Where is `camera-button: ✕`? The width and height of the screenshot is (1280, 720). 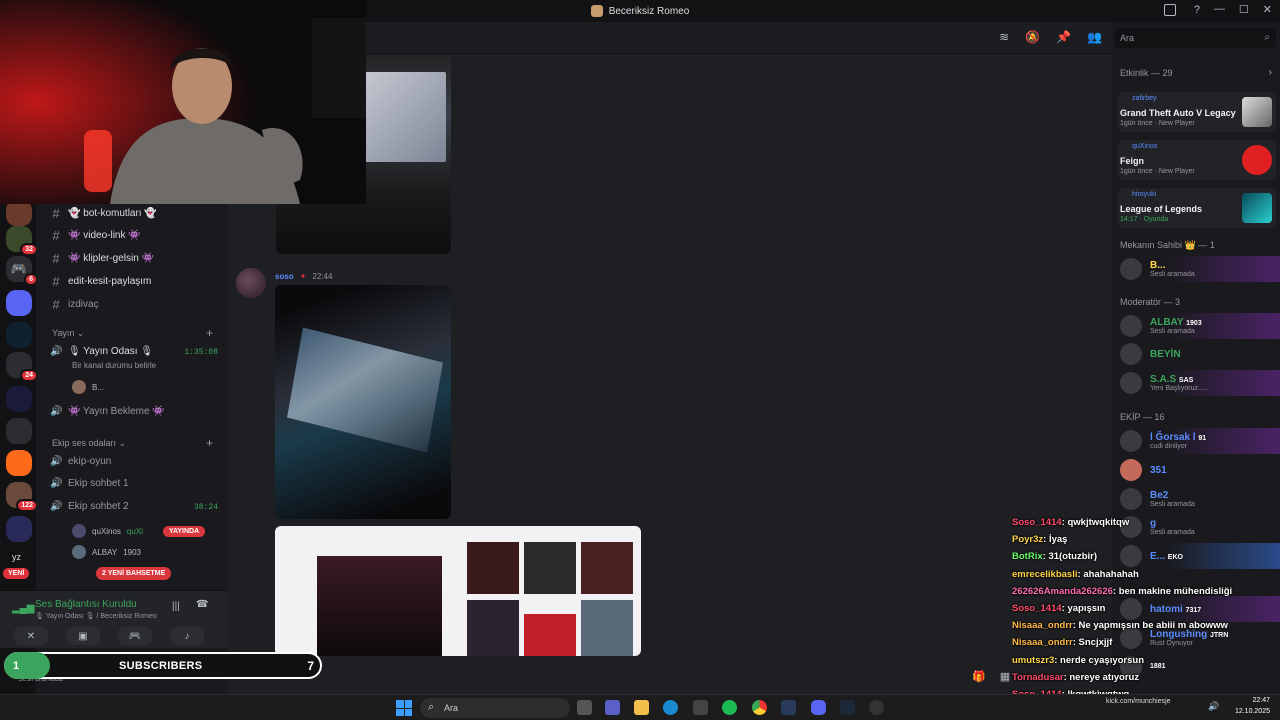
camera-button: ✕ is located at coordinates (31, 636).